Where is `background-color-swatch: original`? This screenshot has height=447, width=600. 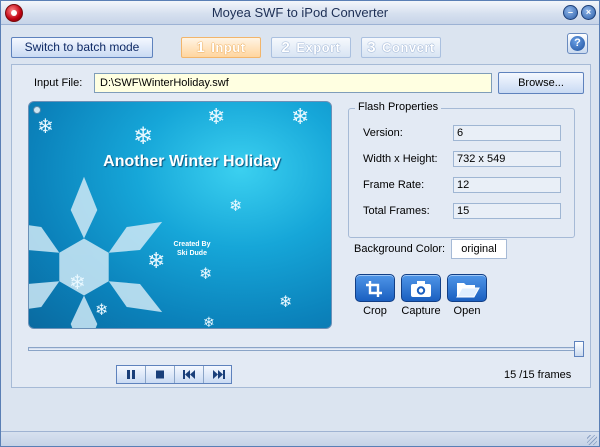
background-color-swatch: original is located at coordinates (479, 249).